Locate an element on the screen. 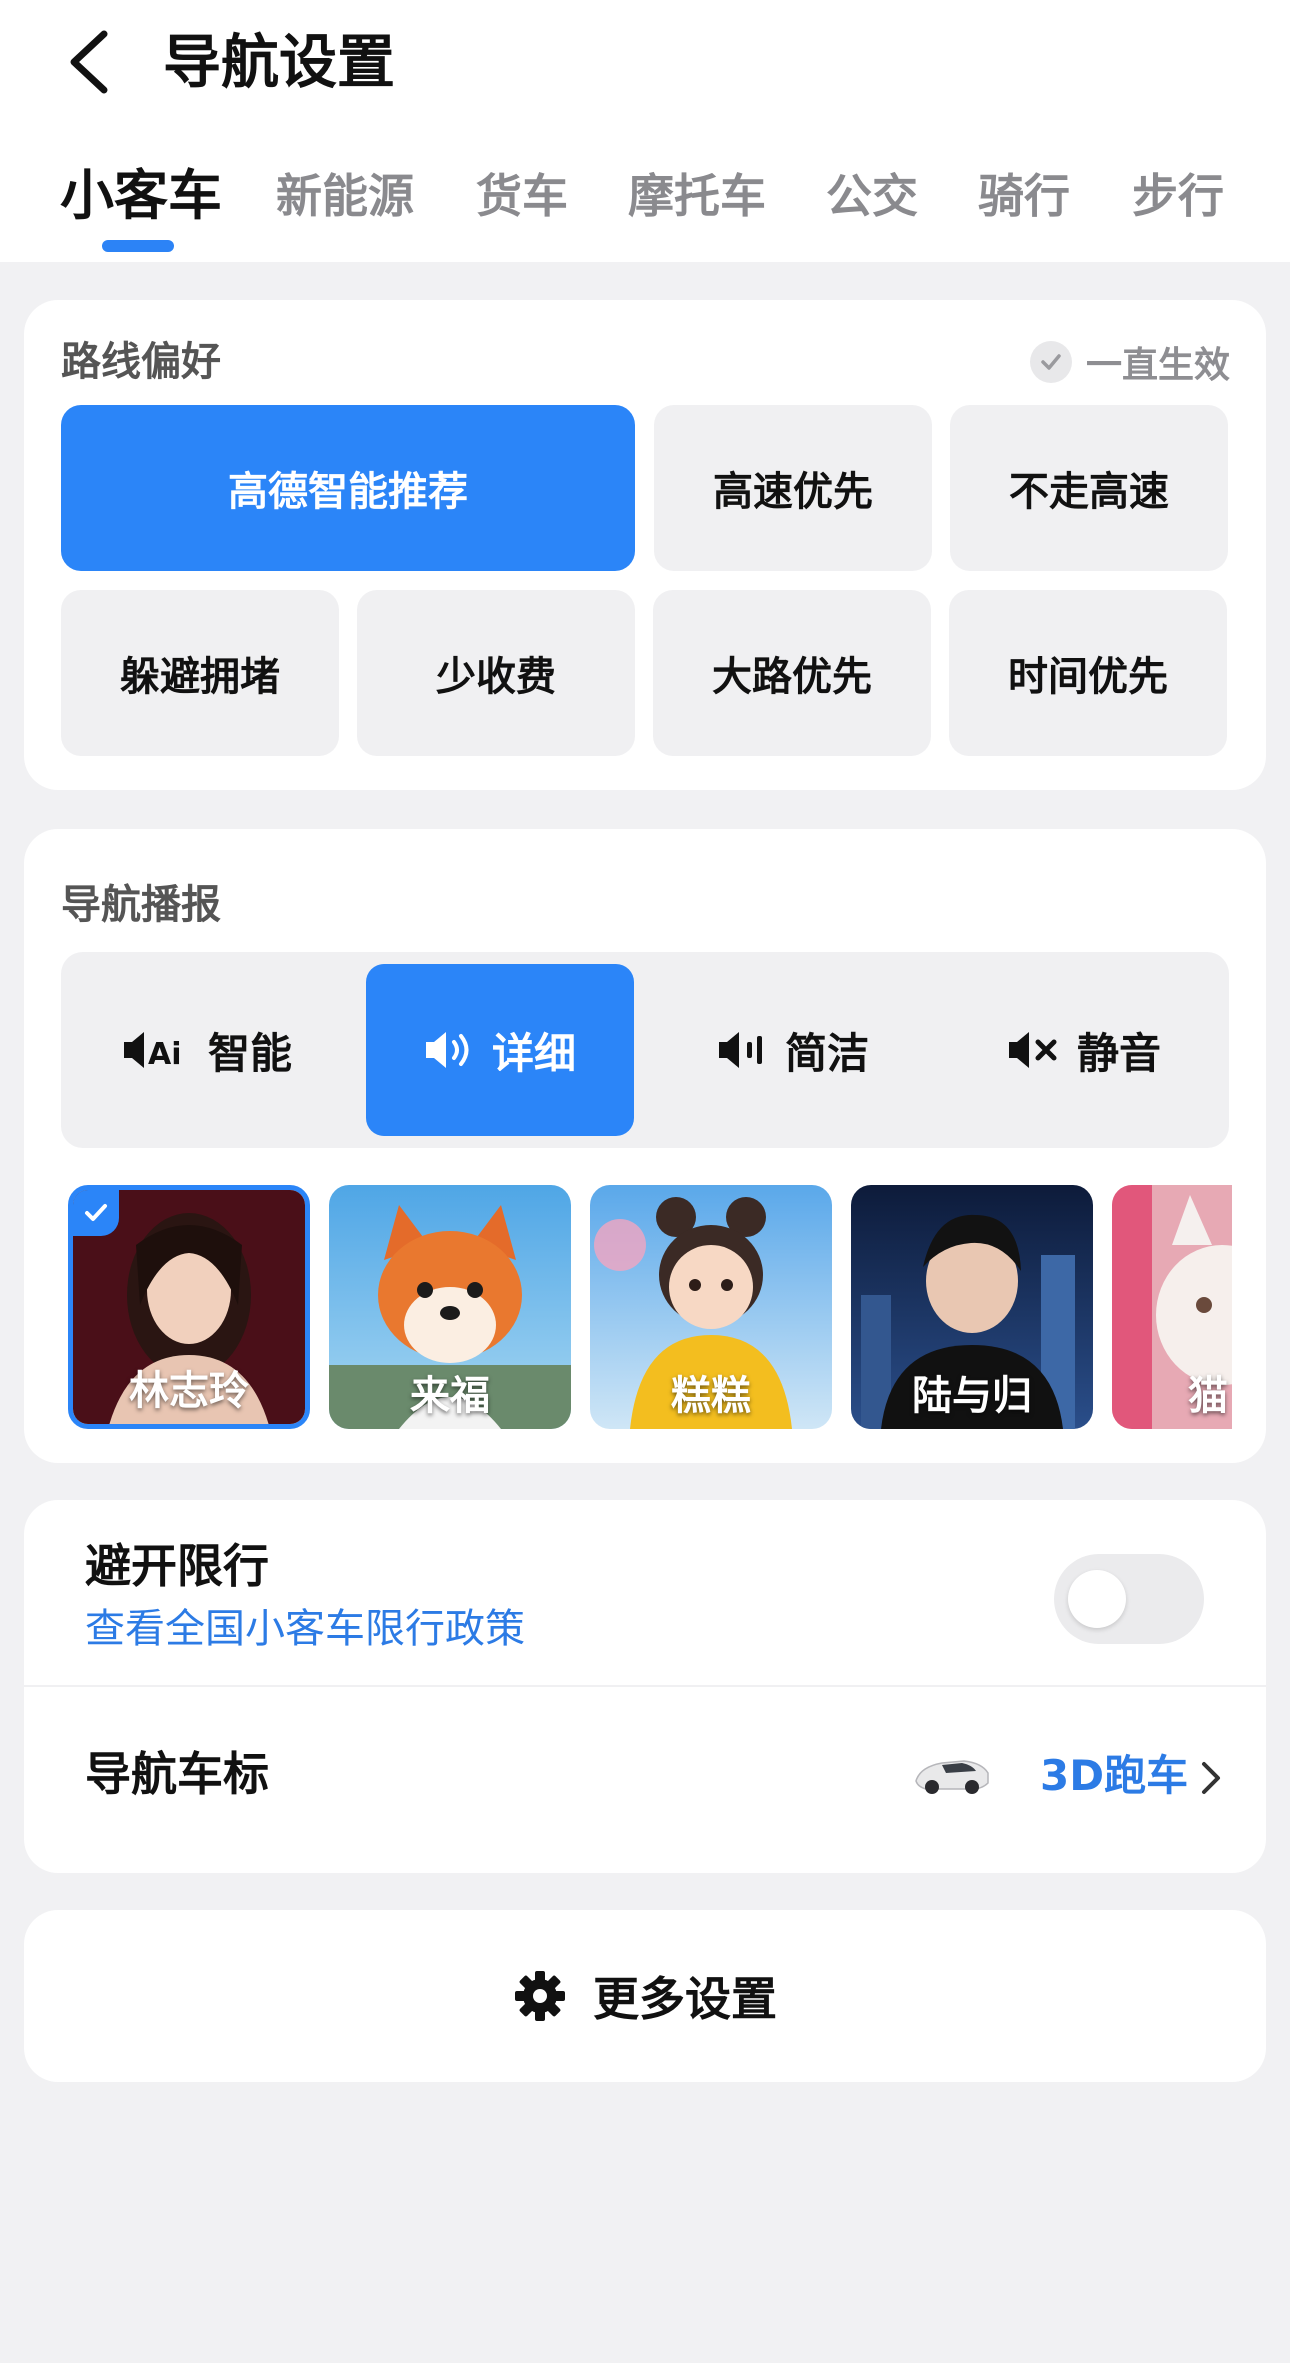 The height and width of the screenshot is (2363, 1290). voice-avatar-name: 糕糕 is located at coordinates (711, 1396).